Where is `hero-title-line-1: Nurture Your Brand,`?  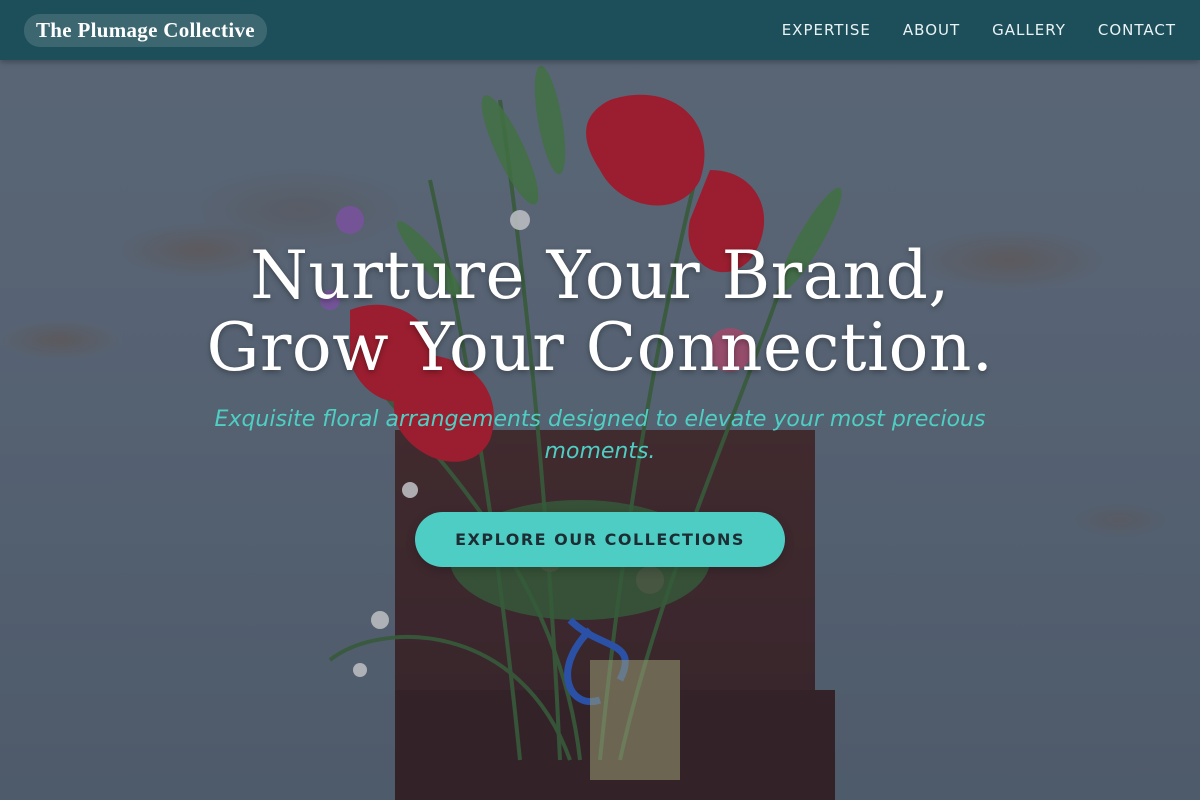
hero-title-line-1: Nurture Your Brand, is located at coordinates (600, 275).